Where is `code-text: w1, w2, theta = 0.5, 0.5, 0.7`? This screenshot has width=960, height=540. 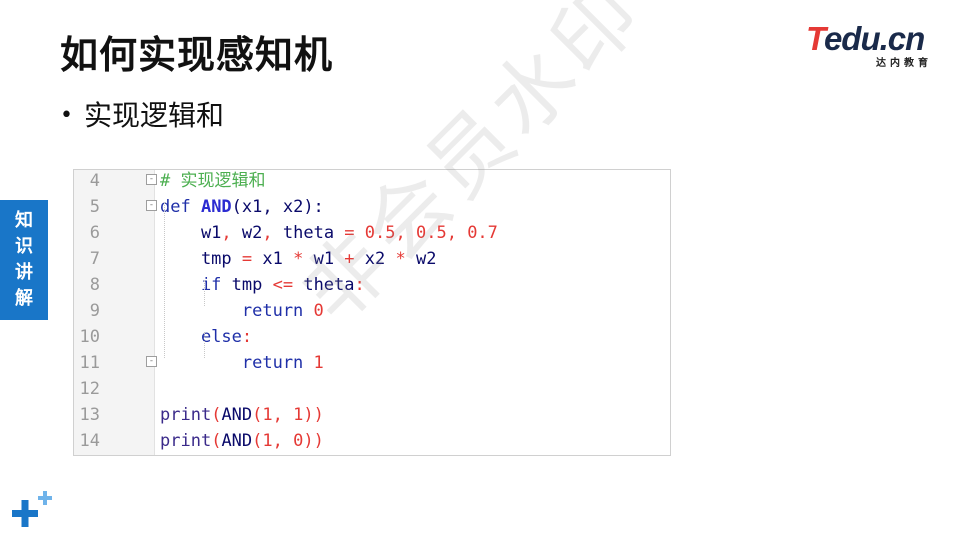
code-text: w1, w2, theta = 0.5, 0.5, 0.7 is located at coordinates (329, 233).